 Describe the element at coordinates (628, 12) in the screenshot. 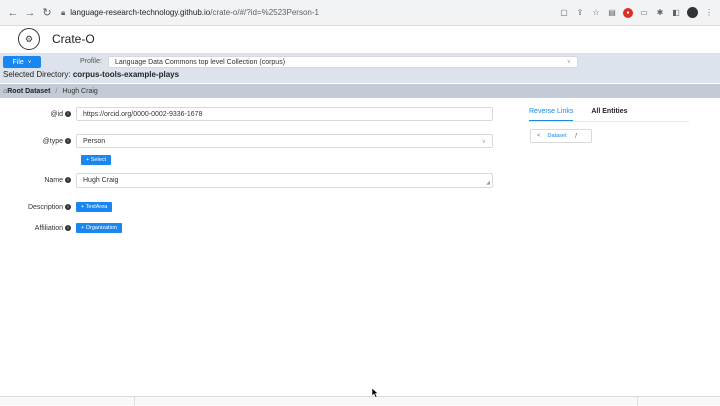

I see `adblock-icon: ●` at that location.